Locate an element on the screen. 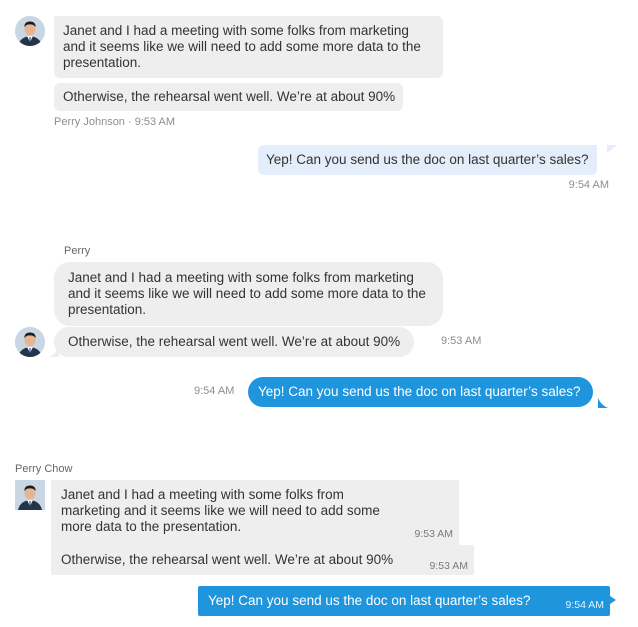 The image size is (638, 627). sender-meta: Perry Johnson · 9:53 AM is located at coordinates (115, 122).